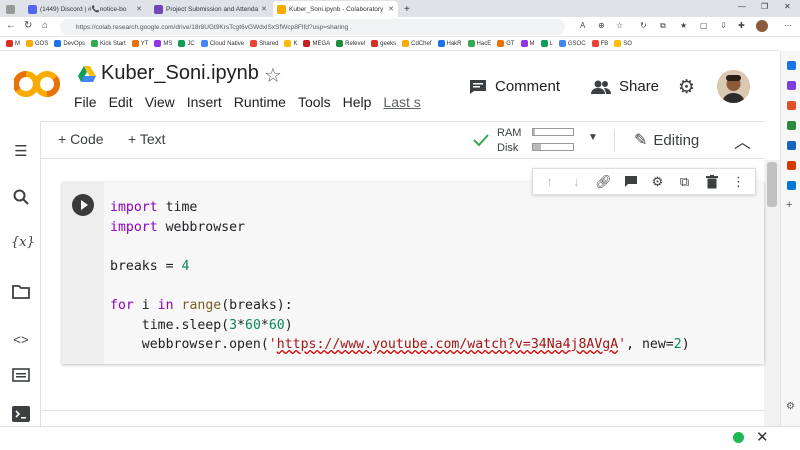 This screenshot has width=800, height=450. What do you see at coordinates (139, 43) in the screenshot?
I see `bookmark-item: YT` at bounding box center [139, 43].